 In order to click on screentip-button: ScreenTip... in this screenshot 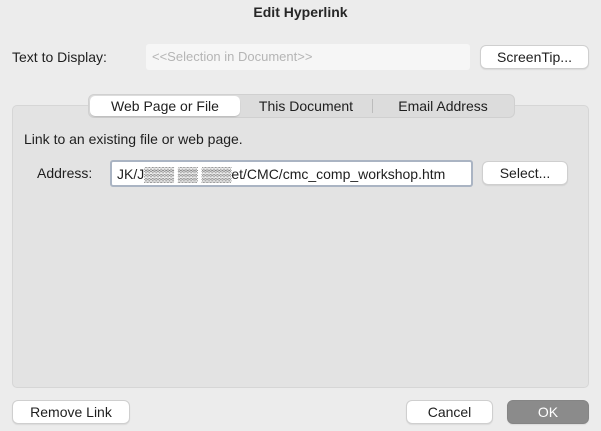, I will do `click(534, 57)`.